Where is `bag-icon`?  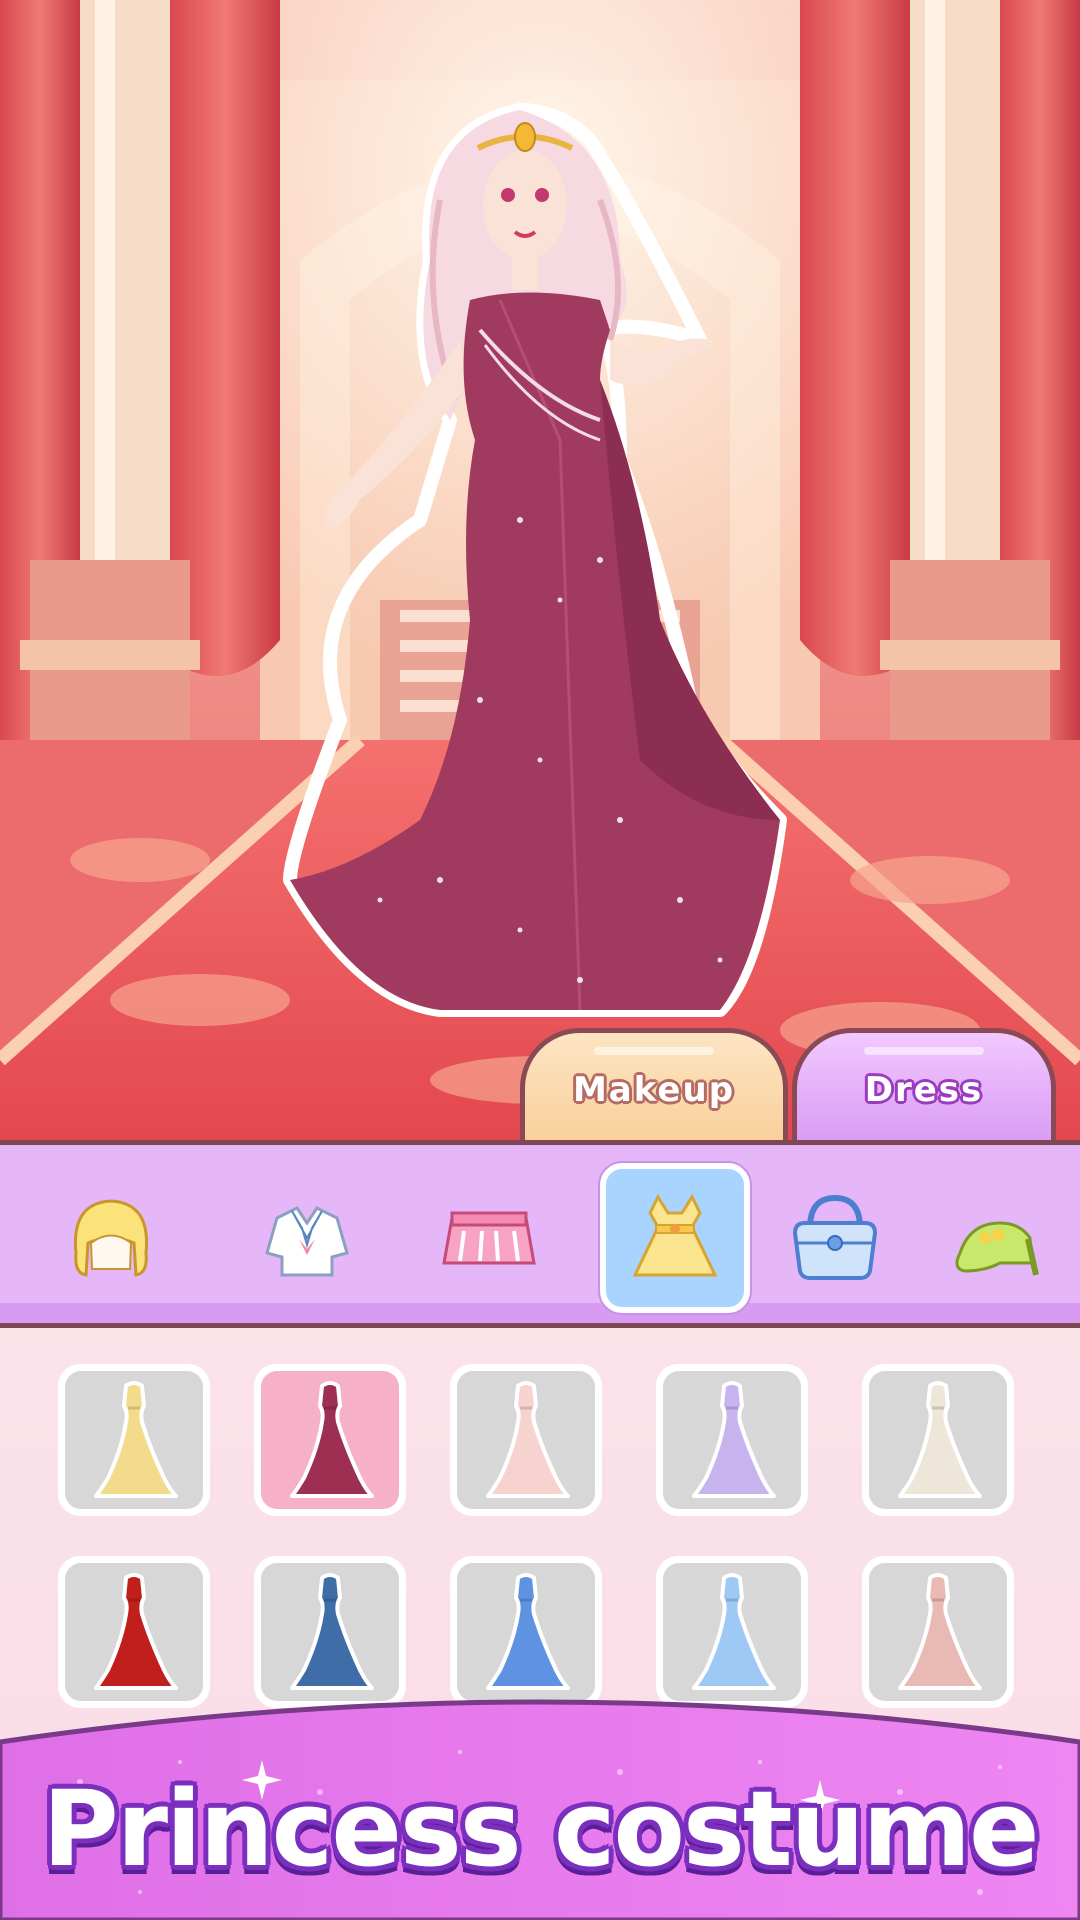
bag-icon is located at coordinates (835, 1237).